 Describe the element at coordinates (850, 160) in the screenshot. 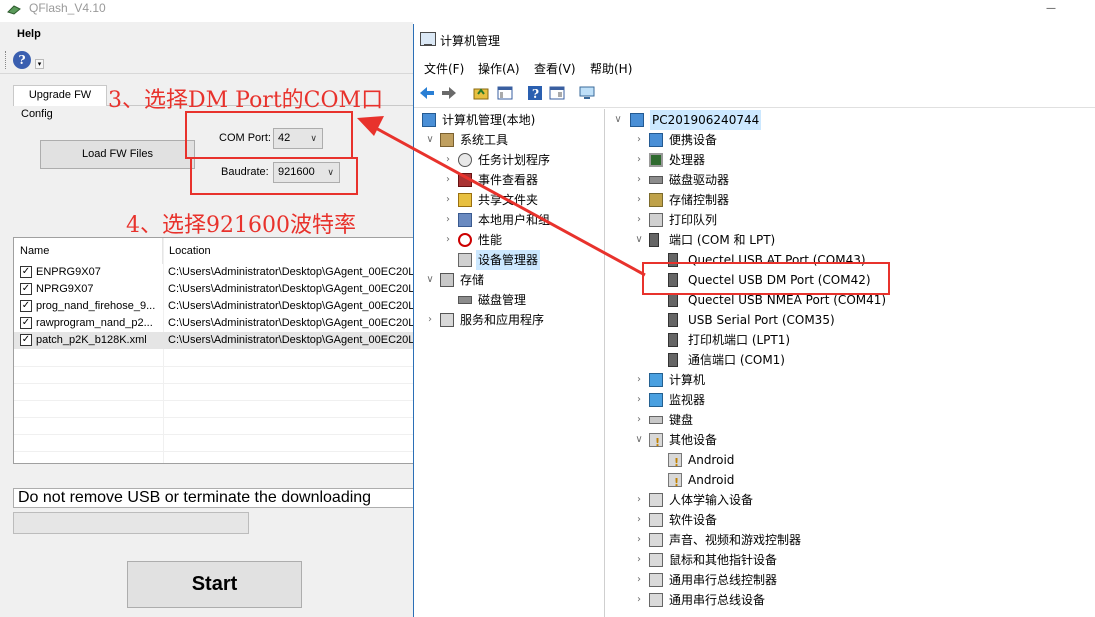

I see `tree-item: › 处理器` at that location.